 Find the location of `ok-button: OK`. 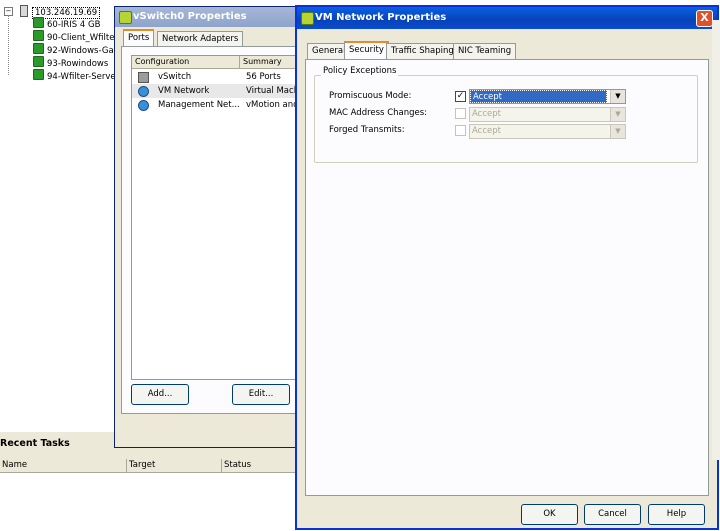

ok-button: OK is located at coordinates (549, 514).